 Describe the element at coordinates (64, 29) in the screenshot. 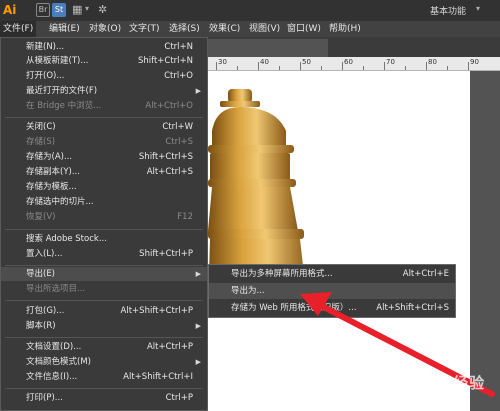

I see `menu-edit: 编辑(E)` at that location.